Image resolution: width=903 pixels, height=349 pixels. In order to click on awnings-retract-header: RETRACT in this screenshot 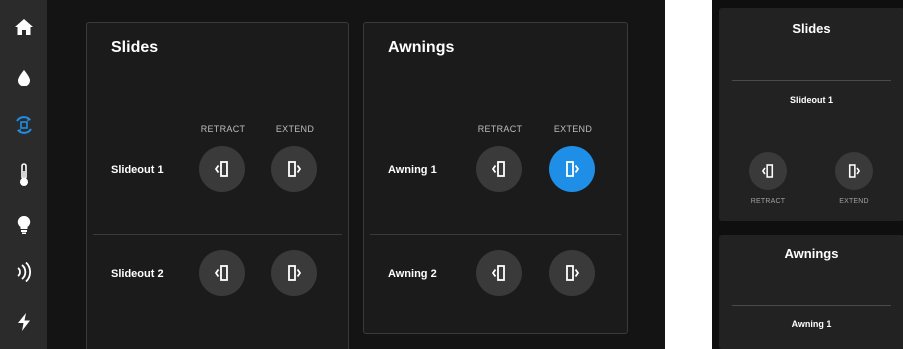, I will do `click(500, 129)`.